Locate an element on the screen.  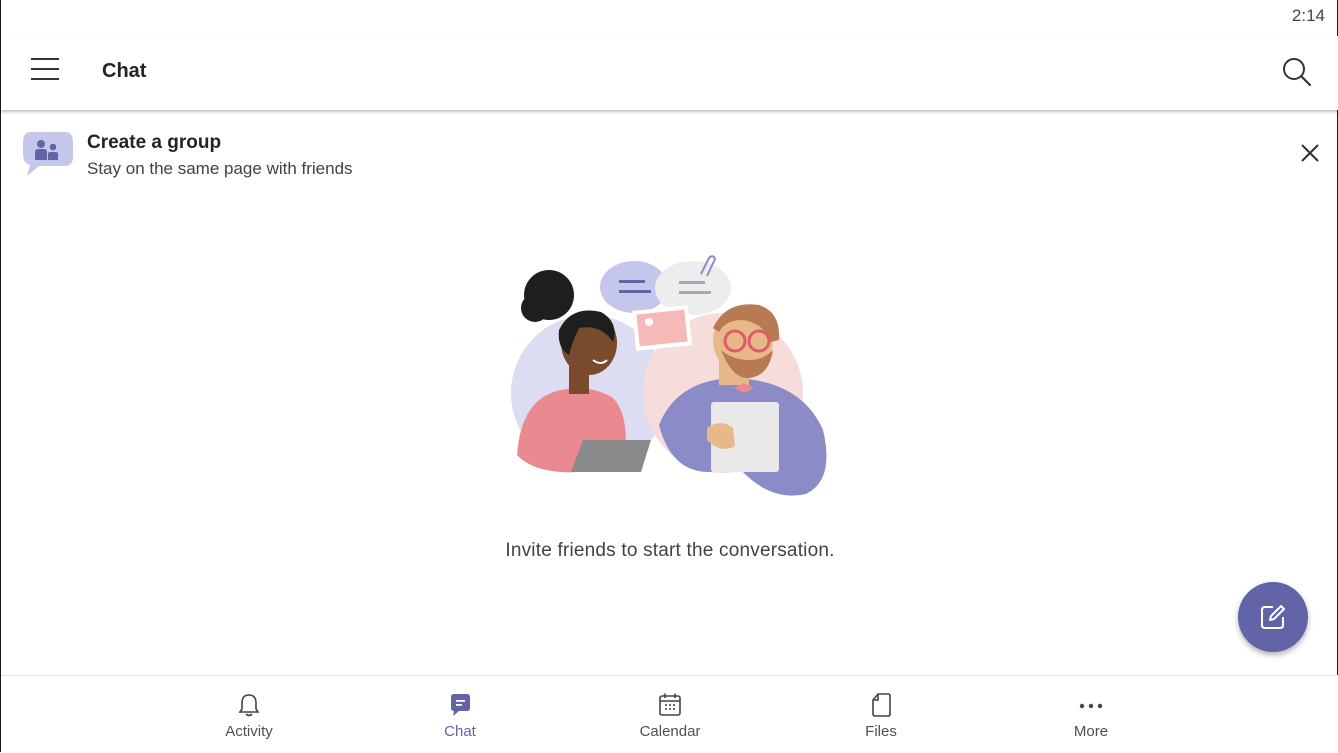
banner-close-button is located at coordinates (1310, 153).